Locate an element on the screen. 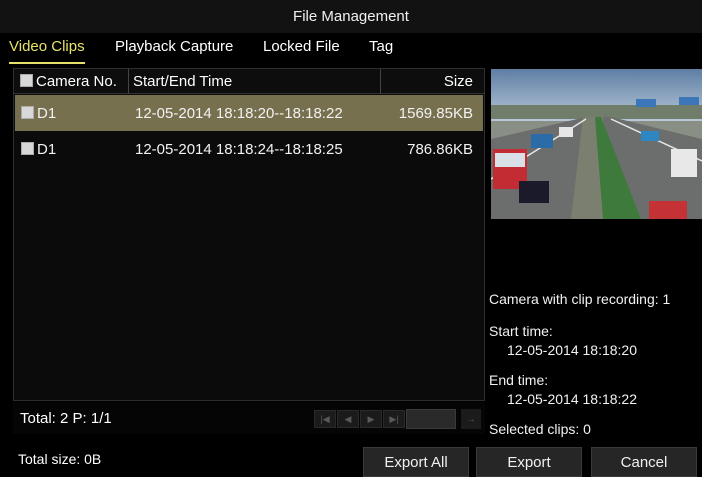 This screenshot has width=702, height=477. active-tab-indicator is located at coordinates (47, 63).